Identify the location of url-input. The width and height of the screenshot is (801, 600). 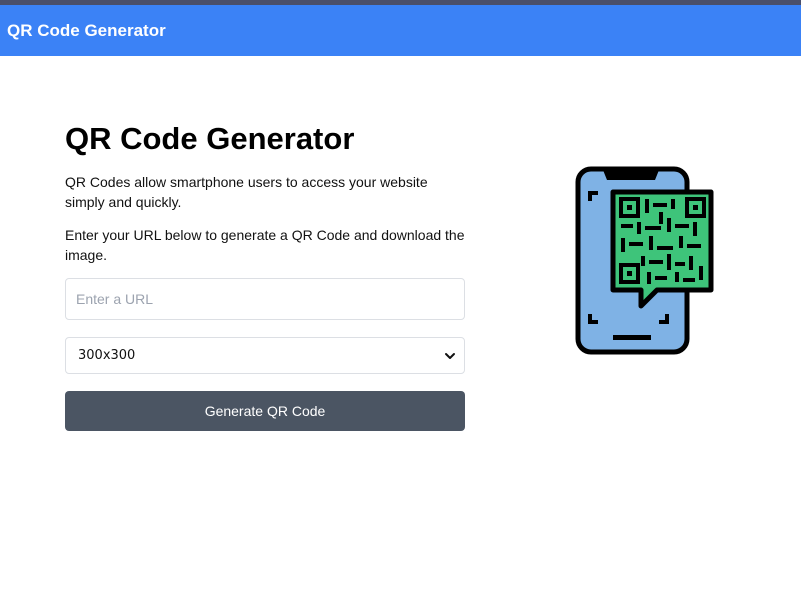
(265, 299).